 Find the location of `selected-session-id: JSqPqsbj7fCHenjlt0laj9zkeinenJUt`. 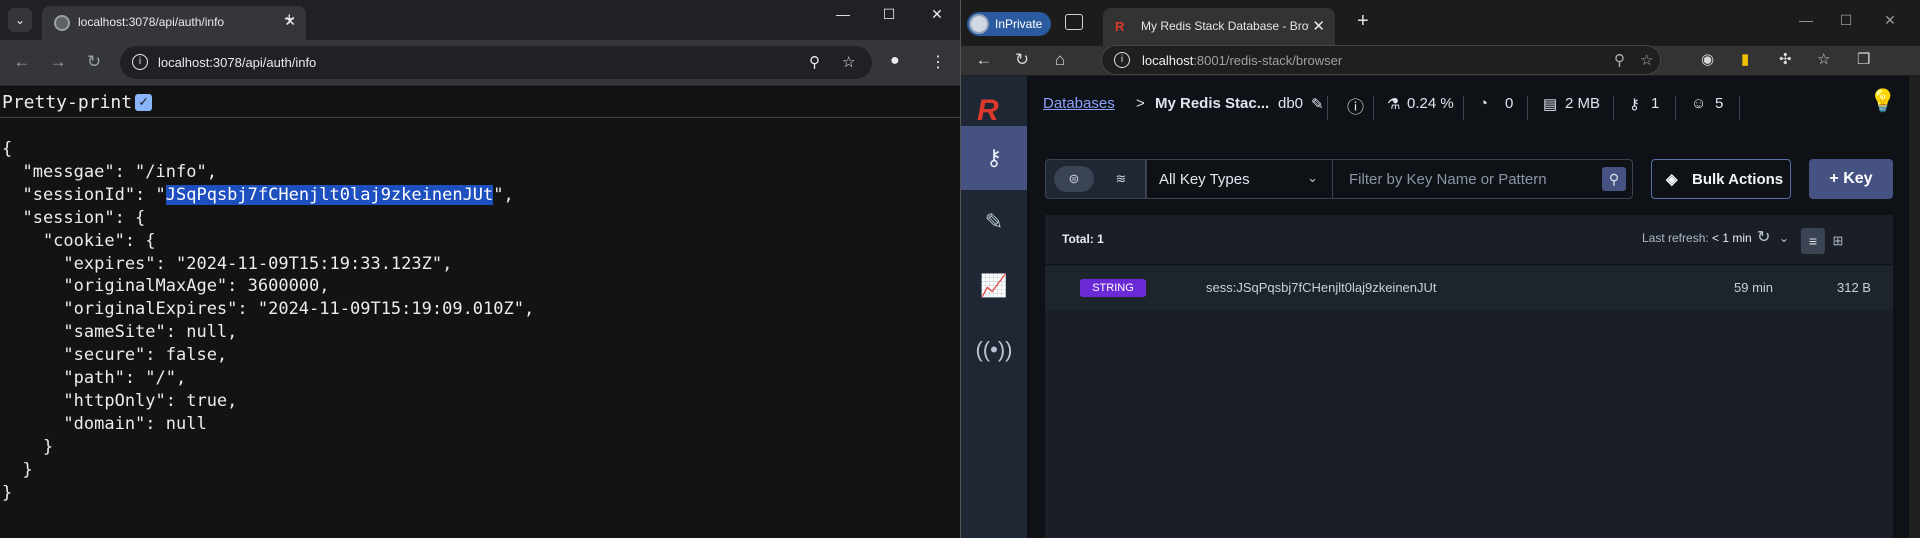

selected-session-id: JSqPqsbj7fCHenjlt0laj9zkeinenJUt is located at coordinates (329, 194).